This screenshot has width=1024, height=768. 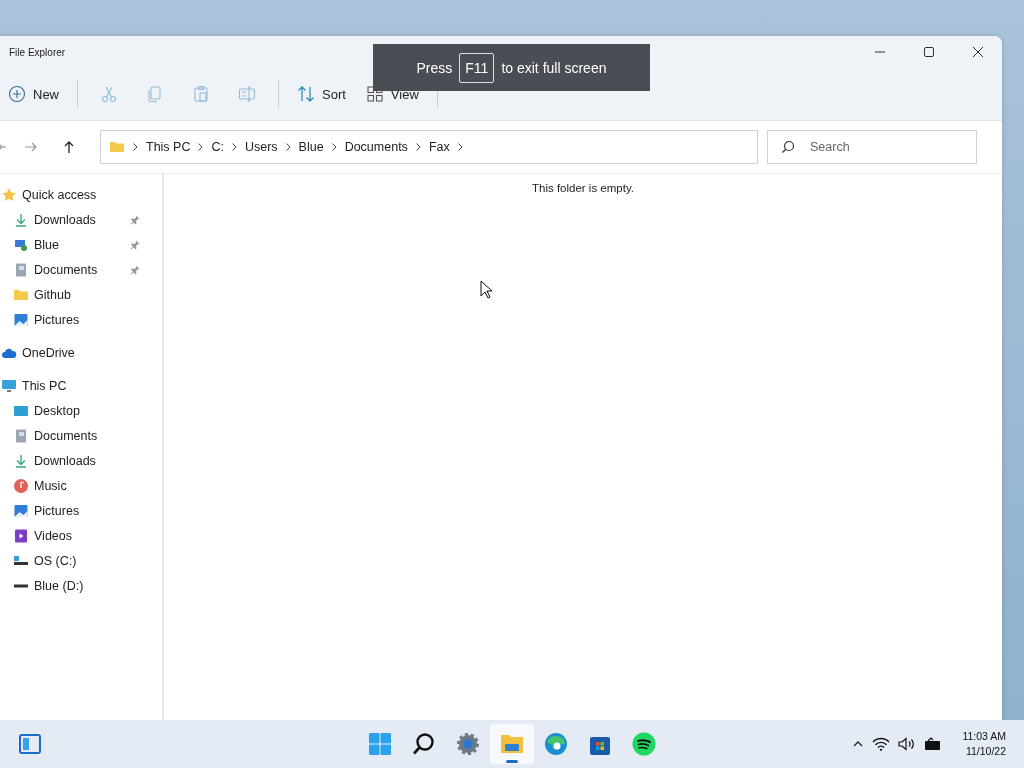 I want to click on star-icon, so click(x=9, y=194).